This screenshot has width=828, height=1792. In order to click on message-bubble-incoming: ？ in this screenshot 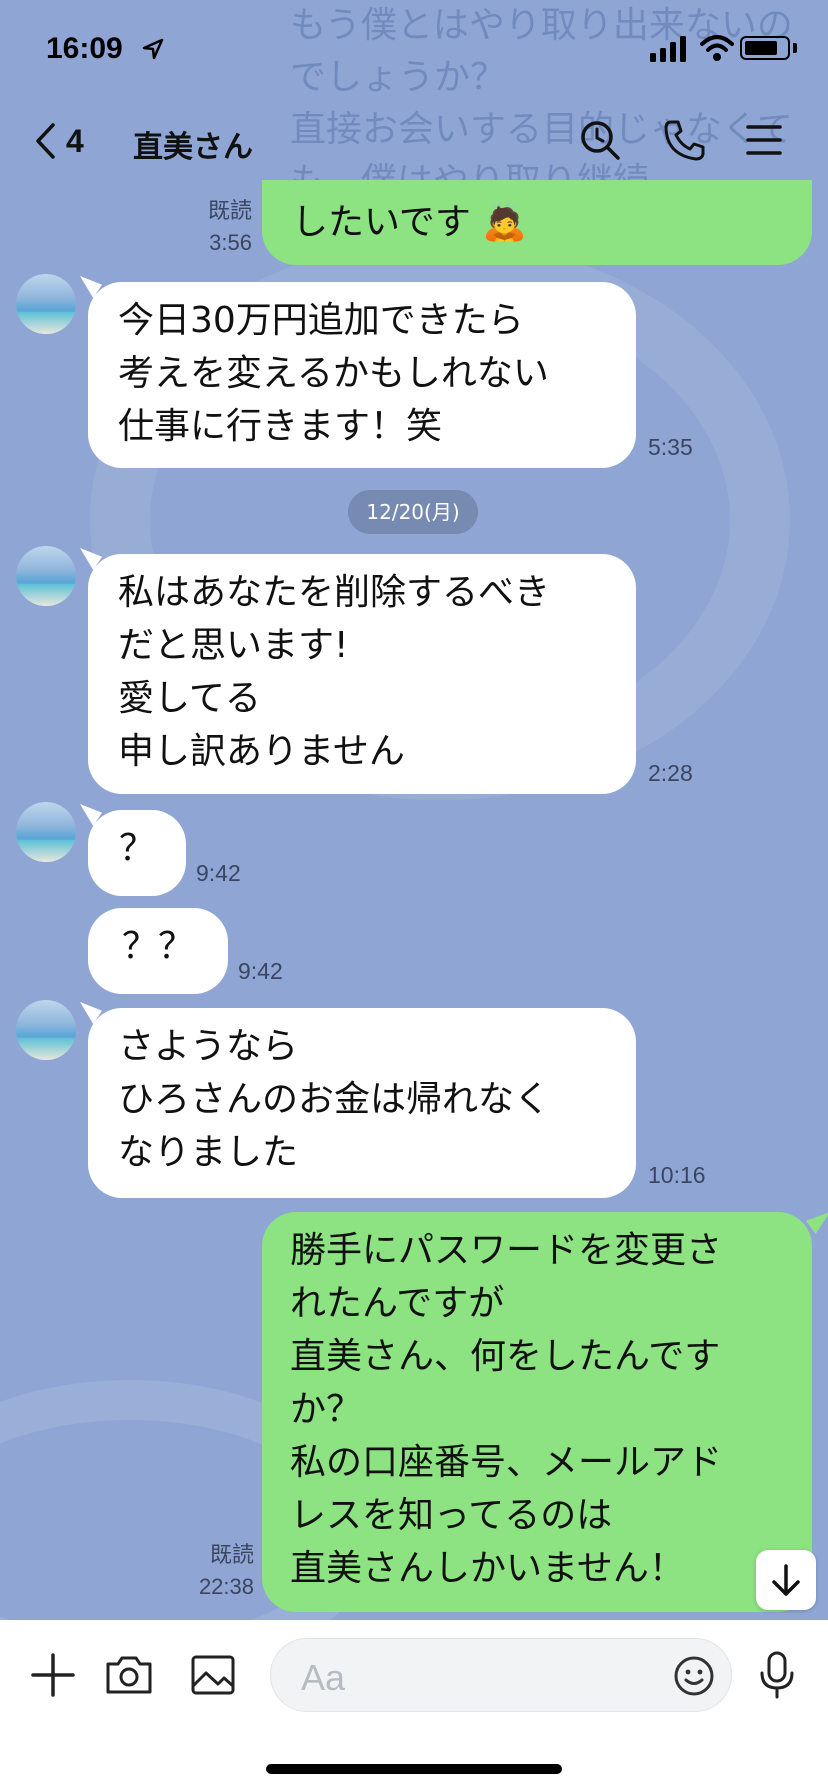, I will do `click(137, 853)`.